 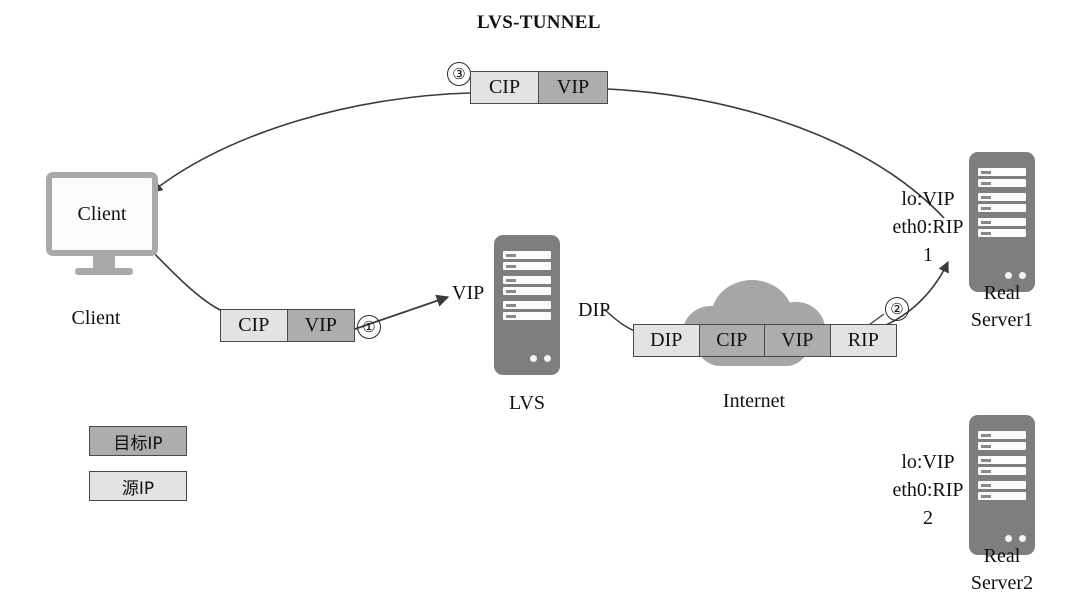 I want to click on monitor-foot, so click(x=104, y=271).